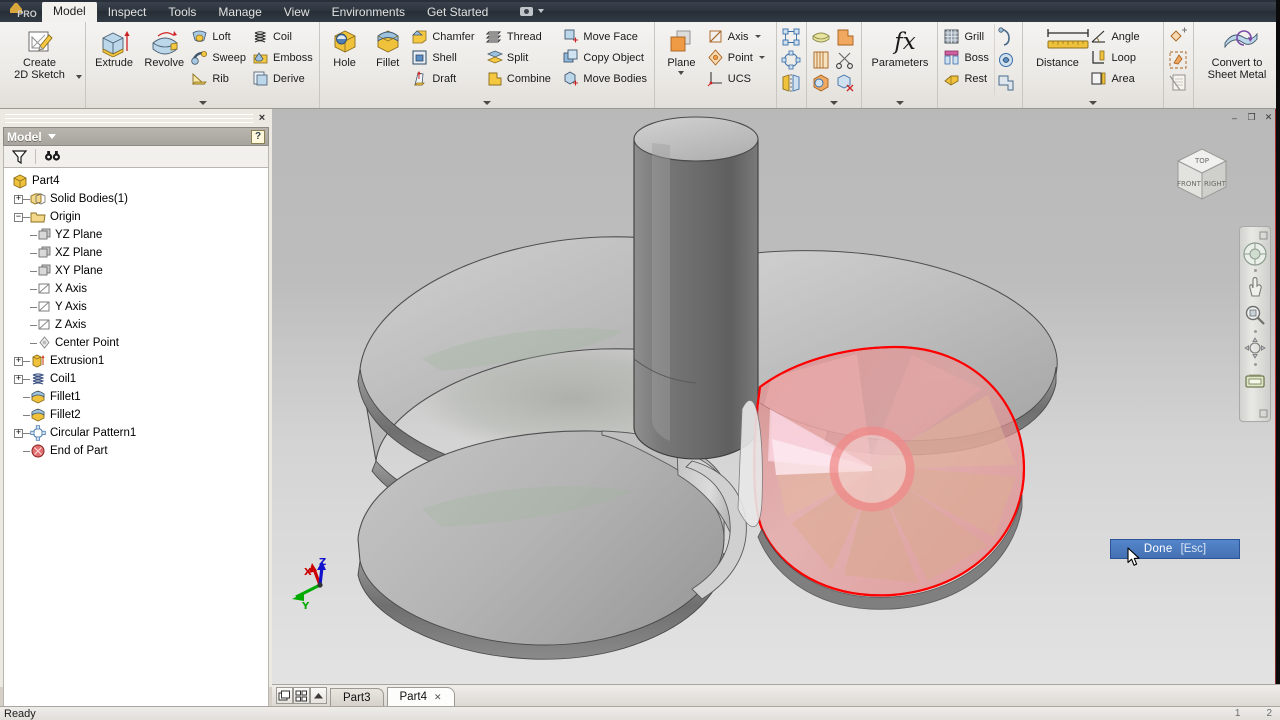  What do you see at coordinates (822, 83) in the screenshot?
I see `sculpt-button` at bounding box center [822, 83].